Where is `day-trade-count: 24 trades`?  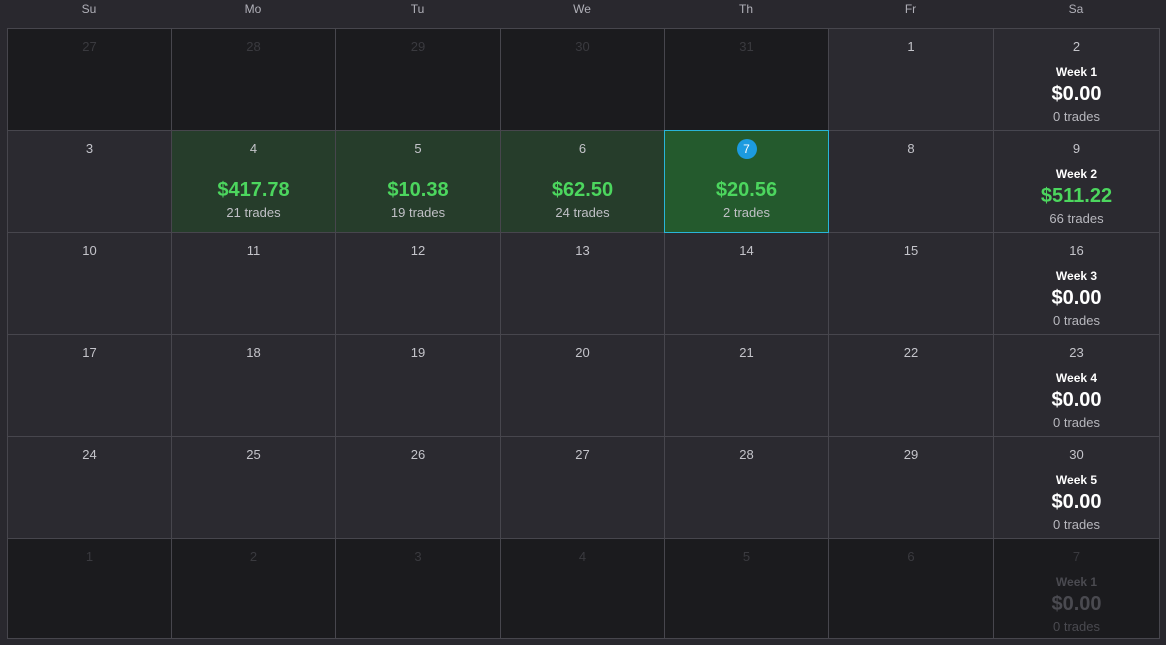 day-trade-count: 24 trades is located at coordinates (582, 212).